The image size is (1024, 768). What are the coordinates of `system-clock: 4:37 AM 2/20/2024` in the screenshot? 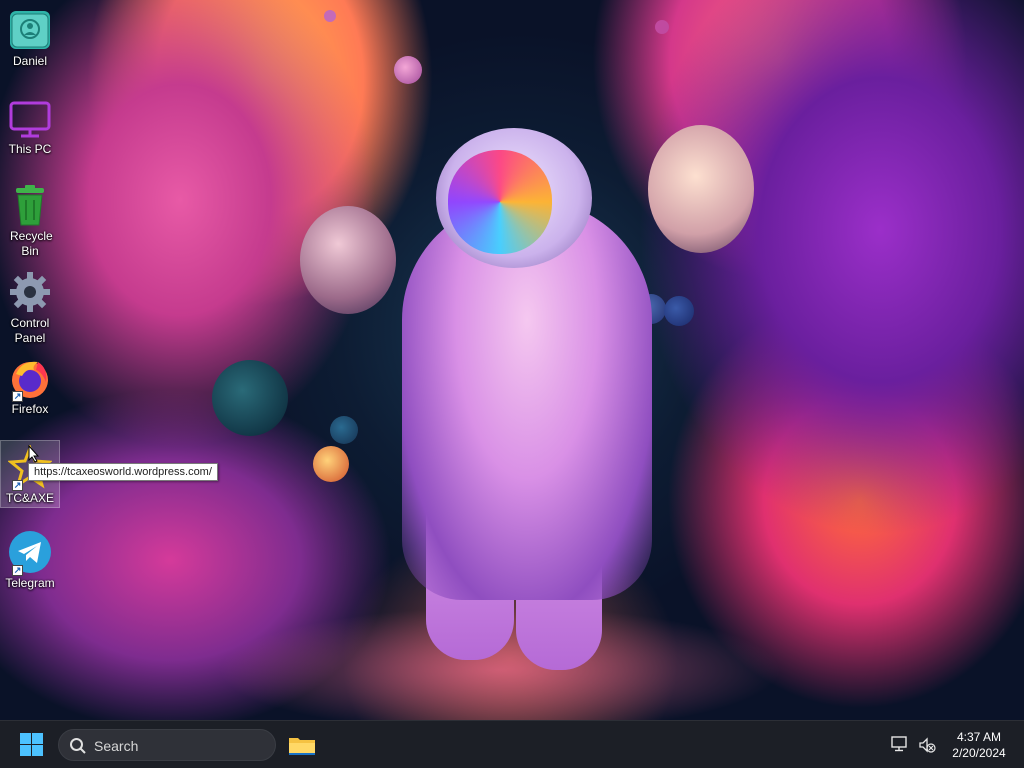 It's located at (979, 745).